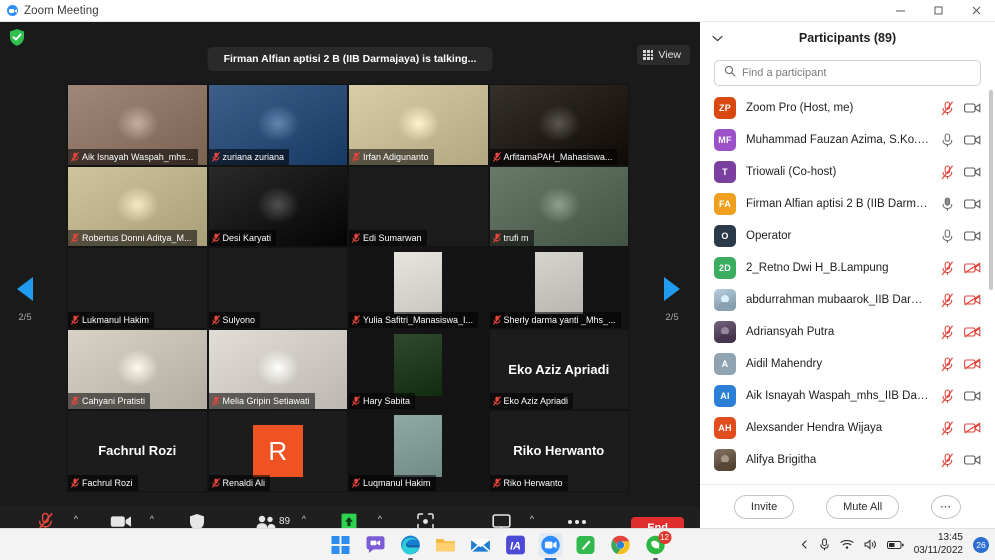 The image size is (995, 560). What do you see at coordinates (410, 546) in the screenshot?
I see `taskbar-edge-icon` at bounding box center [410, 546].